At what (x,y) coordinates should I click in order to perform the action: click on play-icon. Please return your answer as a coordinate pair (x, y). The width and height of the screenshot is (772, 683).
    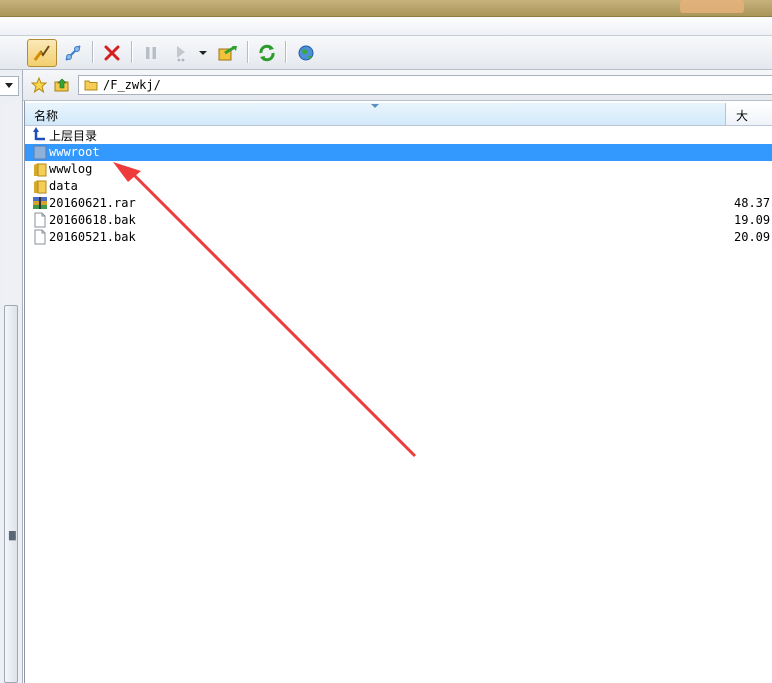
    Looking at the image, I should click on (181, 54).